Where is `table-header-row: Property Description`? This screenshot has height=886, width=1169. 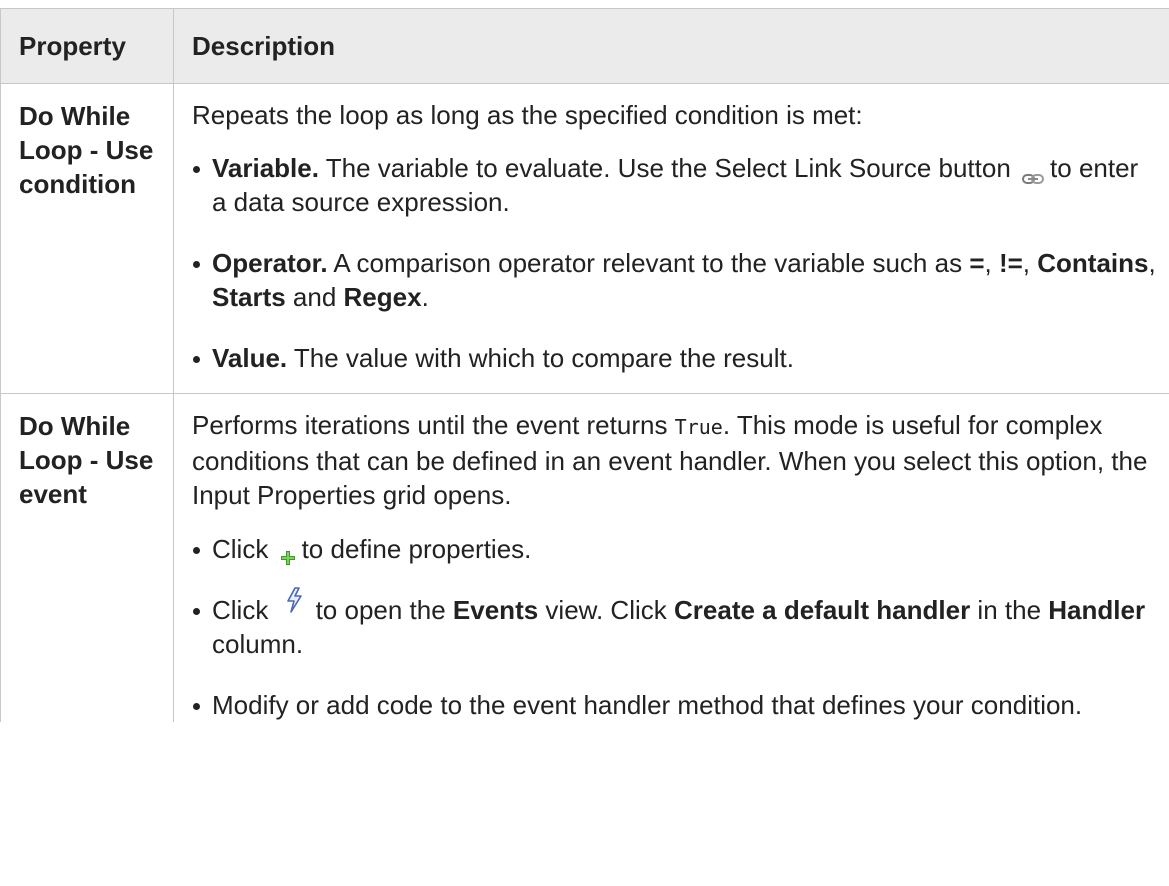
table-header-row: Property Description is located at coordinates (584, 46).